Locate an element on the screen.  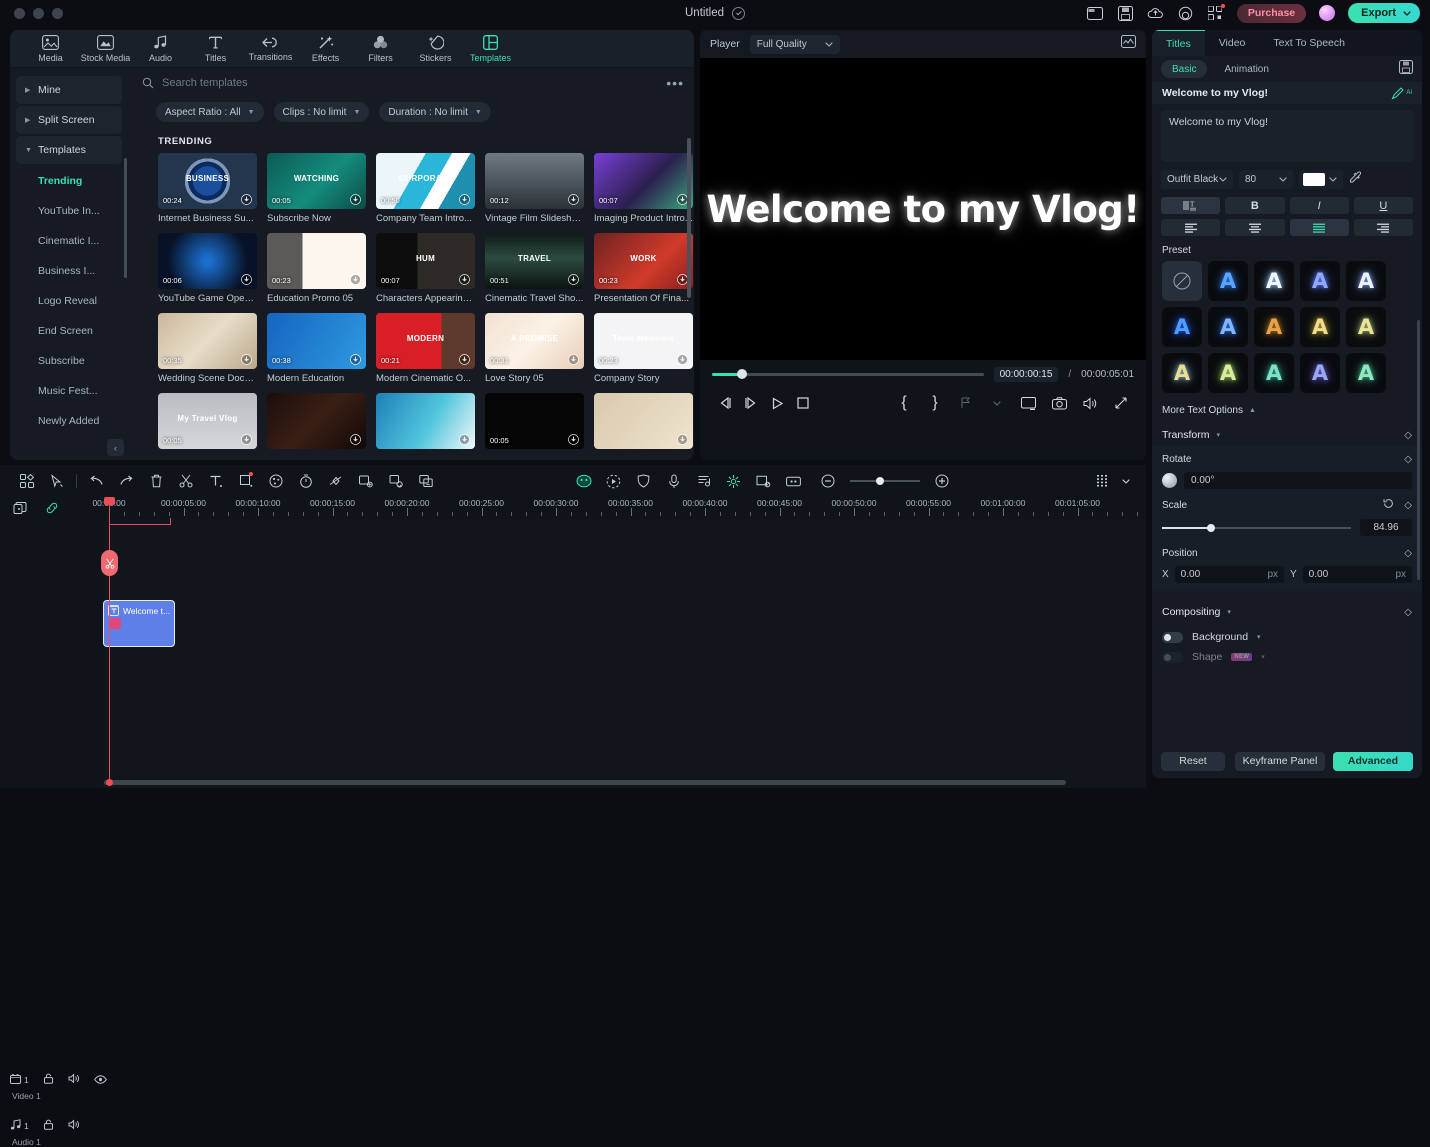
search-input is located at coordinates (410, 83).